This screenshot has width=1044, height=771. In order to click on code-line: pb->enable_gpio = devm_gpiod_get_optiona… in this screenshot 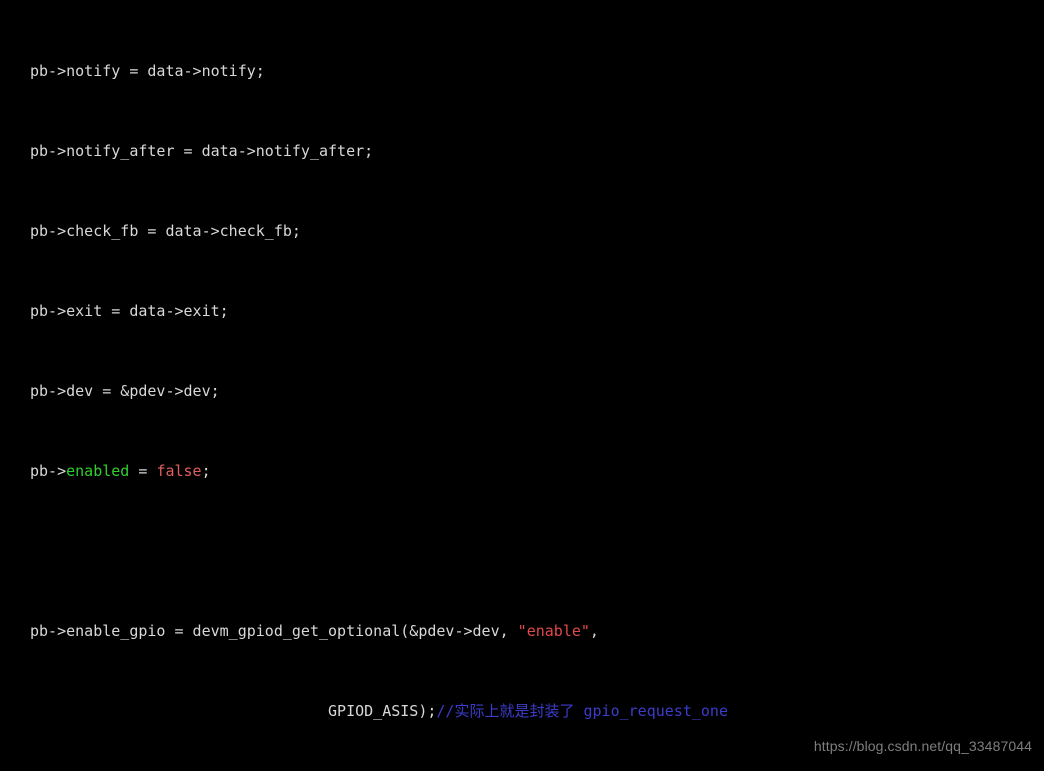, I will do `click(379, 631)`.